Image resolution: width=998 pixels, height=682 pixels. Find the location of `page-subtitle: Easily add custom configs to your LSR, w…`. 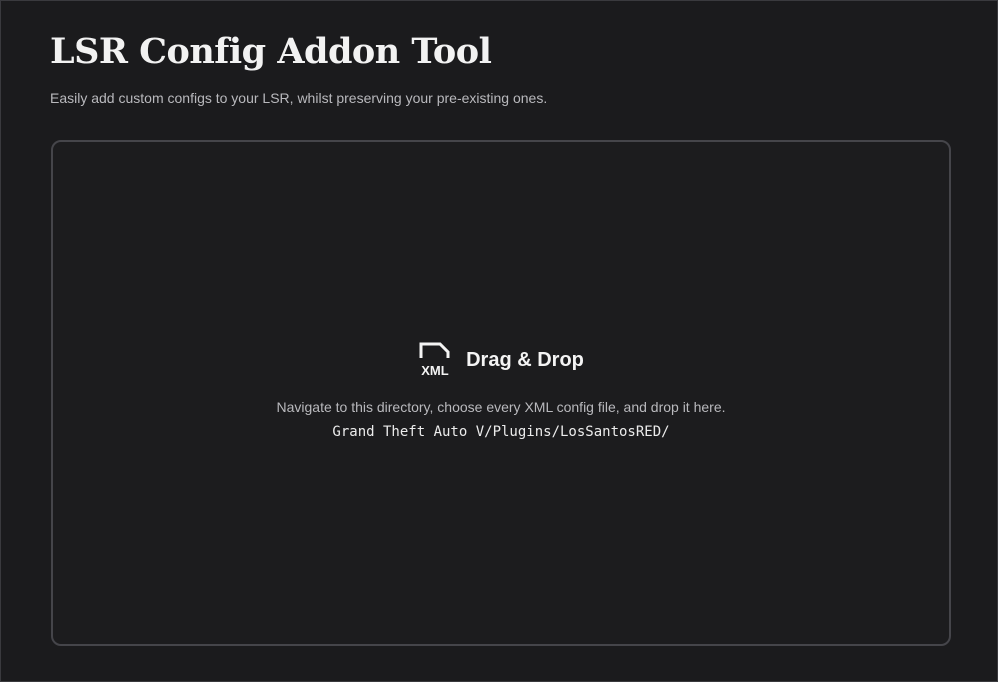

page-subtitle: Easily add custom configs to your LSR, w… is located at coordinates (299, 98).